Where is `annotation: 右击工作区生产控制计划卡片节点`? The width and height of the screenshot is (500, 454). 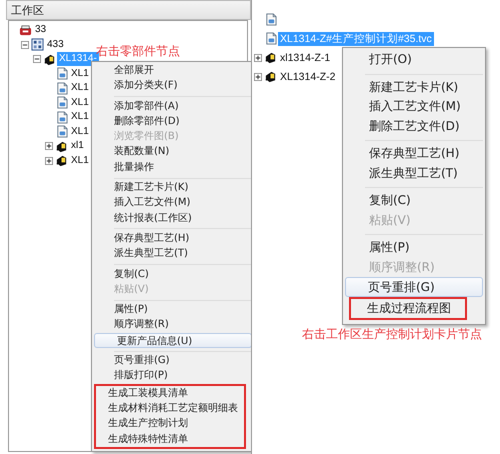 annotation: 右击工作区生产控制计划卡片节点 is located at coordinates (392, 334).